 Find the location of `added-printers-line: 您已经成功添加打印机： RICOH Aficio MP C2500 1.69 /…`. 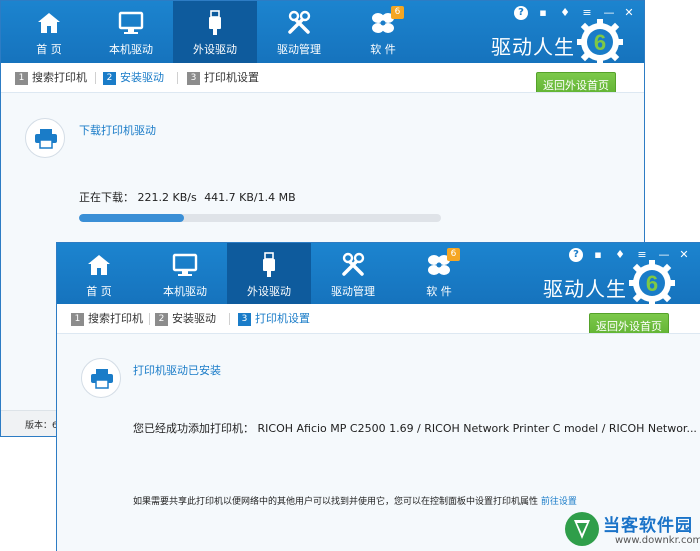

added-printers-line: 您已经成功添加打印机： RICOH Aficio MP C2500 1.69 /… is located at coordinates (415, 428).